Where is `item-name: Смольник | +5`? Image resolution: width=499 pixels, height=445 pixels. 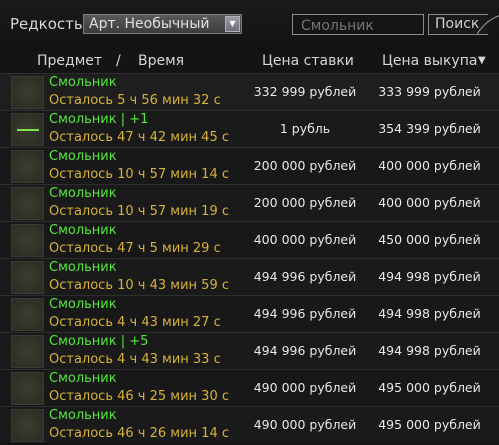
item-name: Смольник | +5 is located at coordinates (99, 341).